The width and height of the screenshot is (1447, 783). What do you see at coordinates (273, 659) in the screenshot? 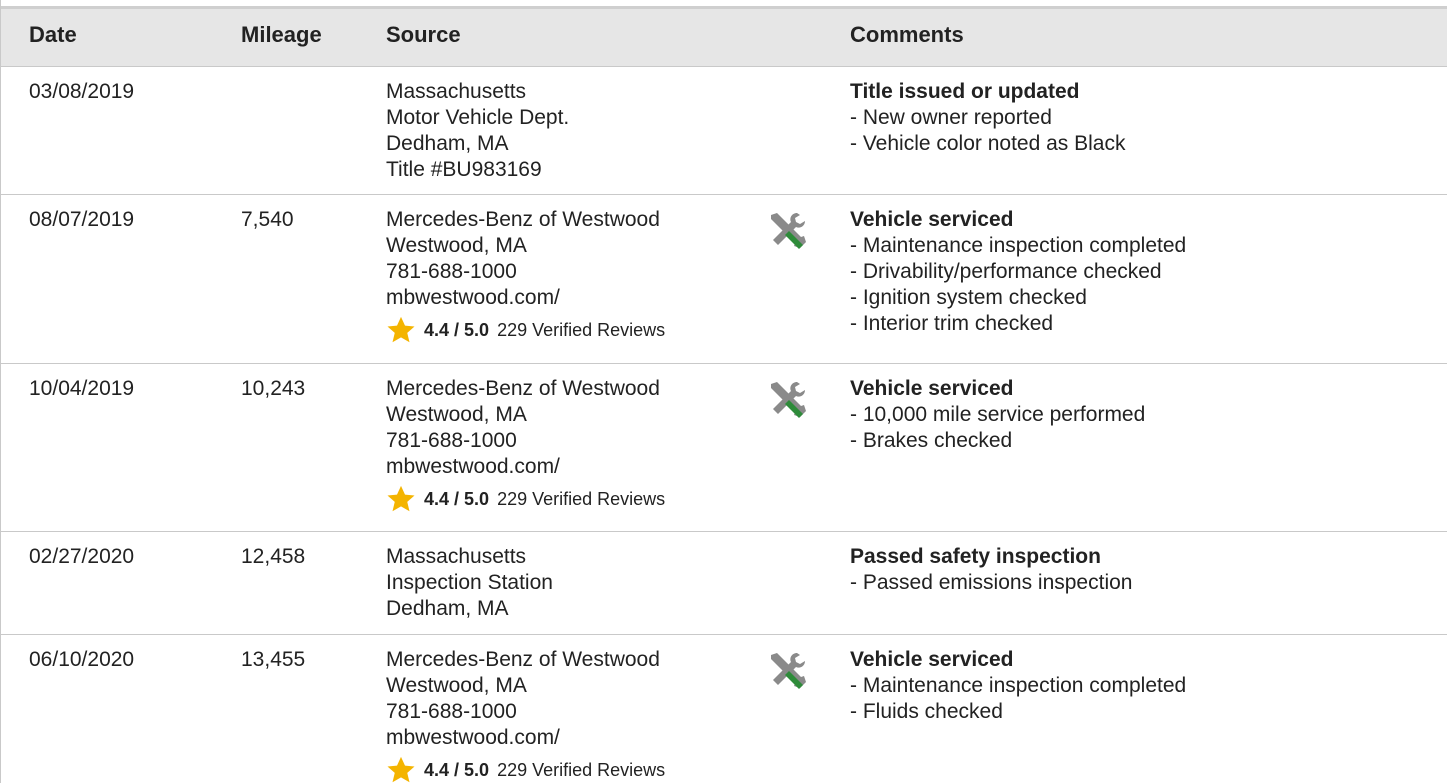
I see `row-mileage: 13,455` at bounding box center [273, 659].